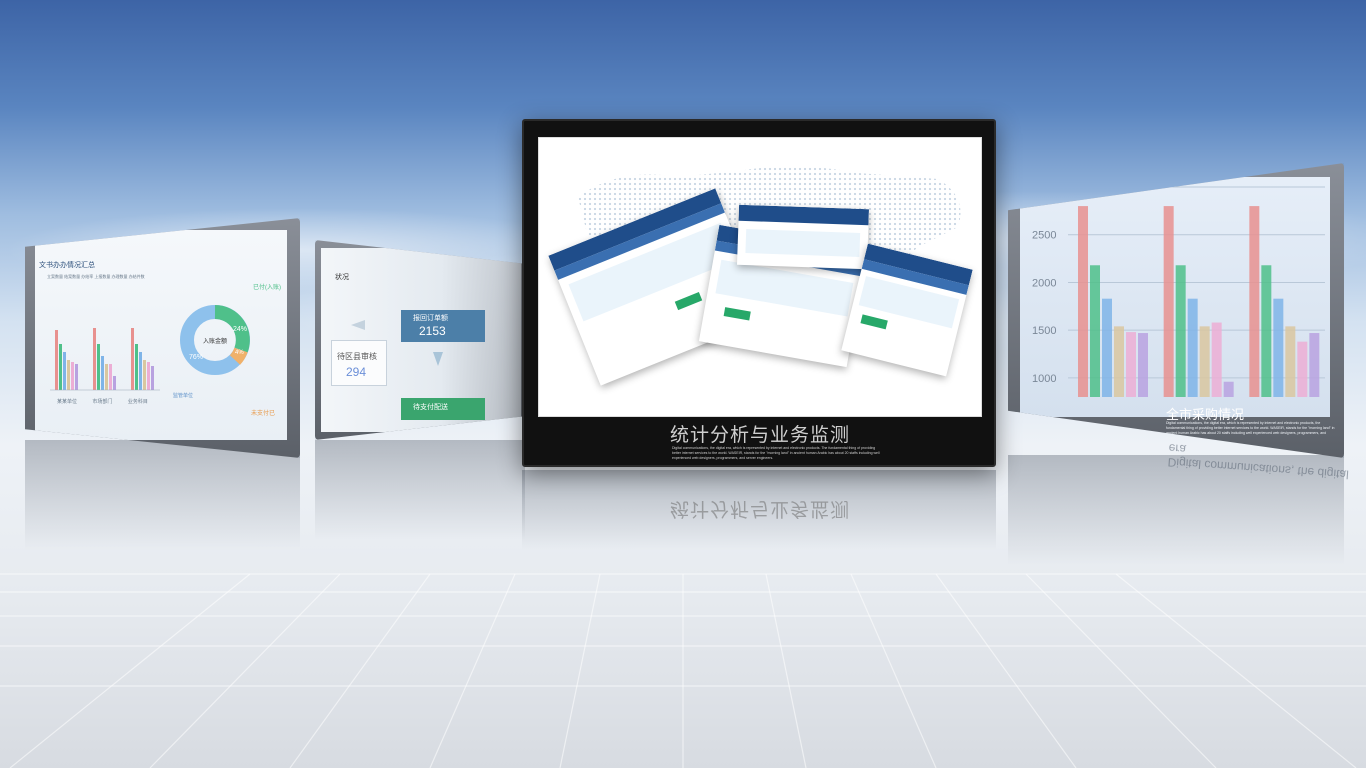  Describe the element at coordinates (430, 318) in the screenshot. I see `order-amount-label: 报回订单额` at that location.